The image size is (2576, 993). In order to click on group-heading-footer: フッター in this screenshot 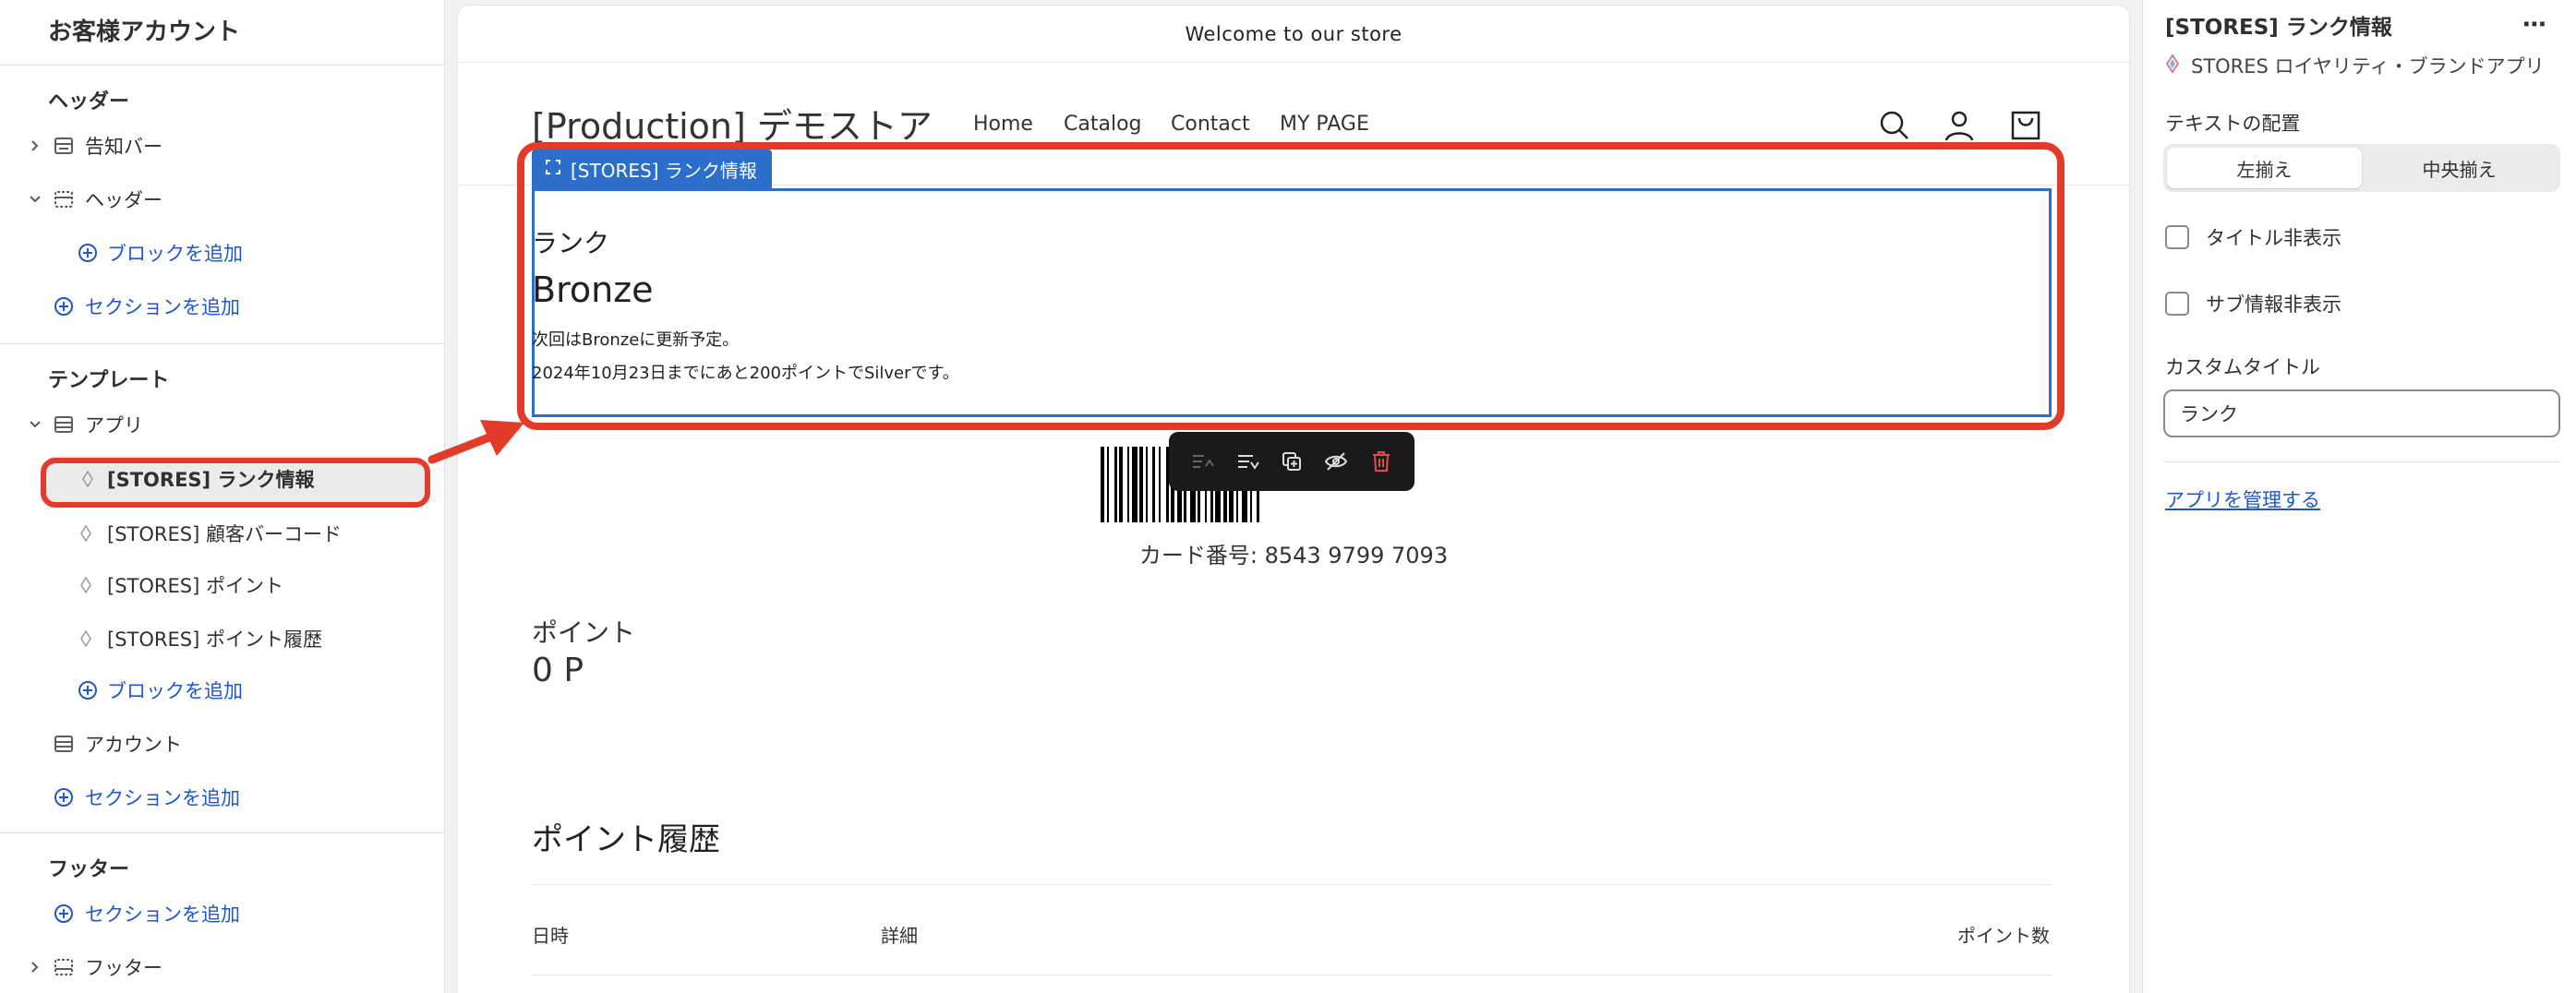, I will do `click(89, 869)`.